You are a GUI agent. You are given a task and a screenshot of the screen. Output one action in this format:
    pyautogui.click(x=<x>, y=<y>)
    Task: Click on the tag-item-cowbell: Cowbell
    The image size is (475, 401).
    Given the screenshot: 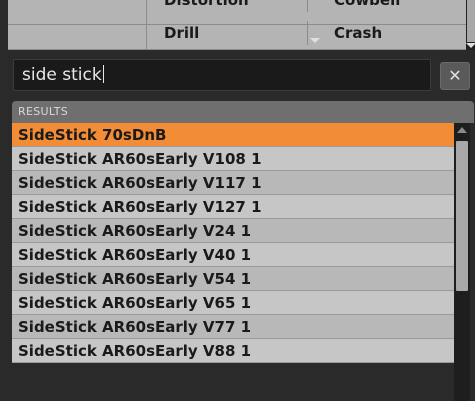 What is the action you would take?
    pyautogui.click(x=392, y=6)
    